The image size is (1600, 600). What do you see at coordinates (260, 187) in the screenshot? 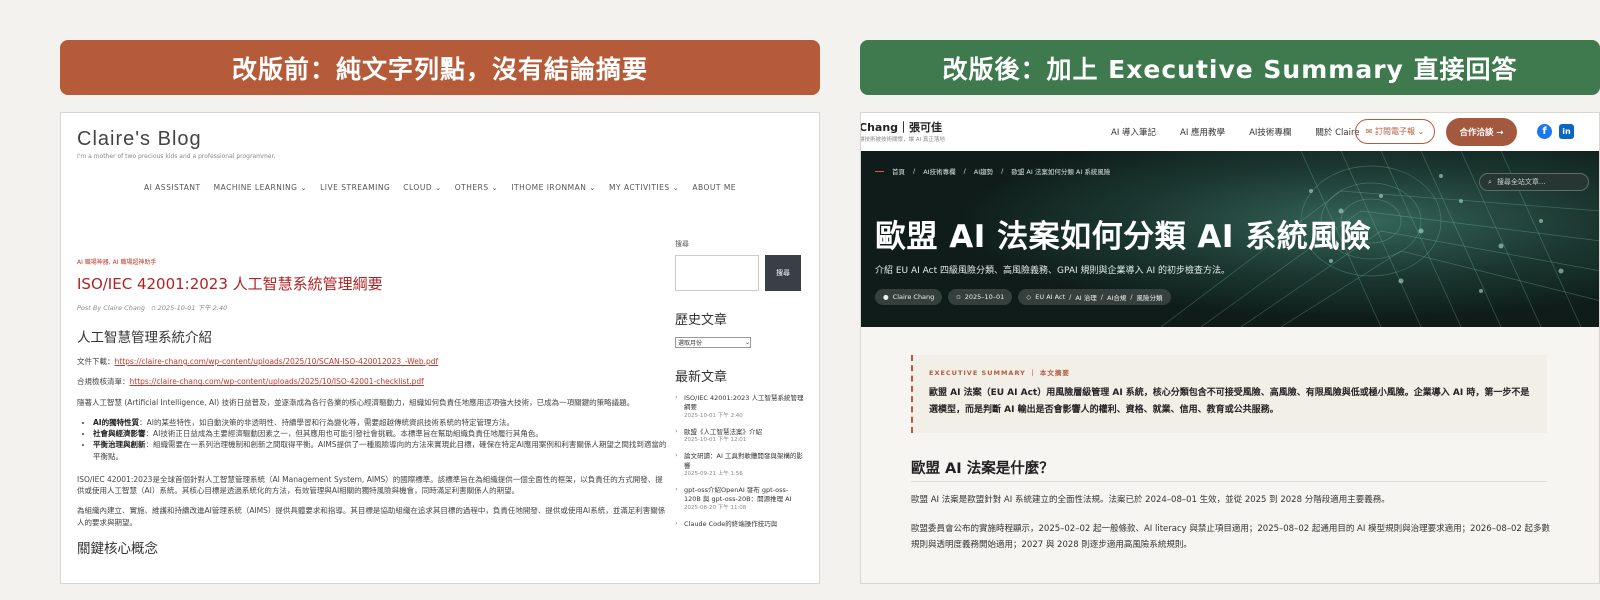
I see `nav-item-machine-learning: MACHINE LEARNING ⌄` at bounding box center [260, 187].